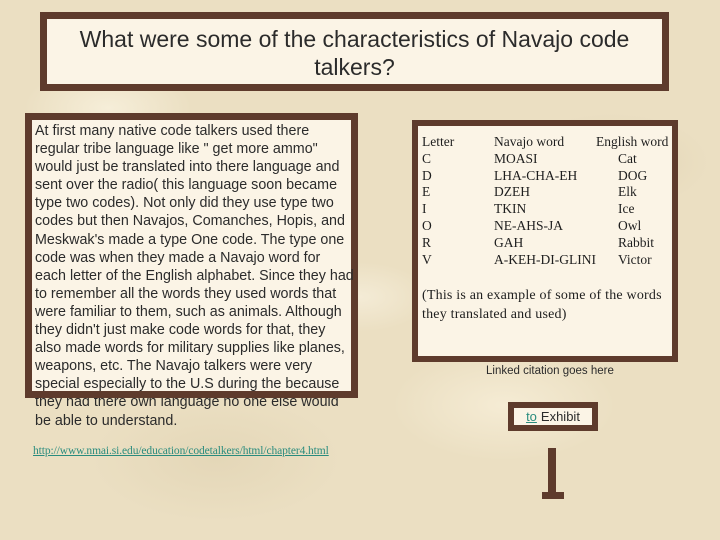 This screenshot has width=720, height=540. What do you see at coordinates (516, 158) in the screenshot?
I see `navajo-word-cell: MOASI` at bounding box center [516, 158].